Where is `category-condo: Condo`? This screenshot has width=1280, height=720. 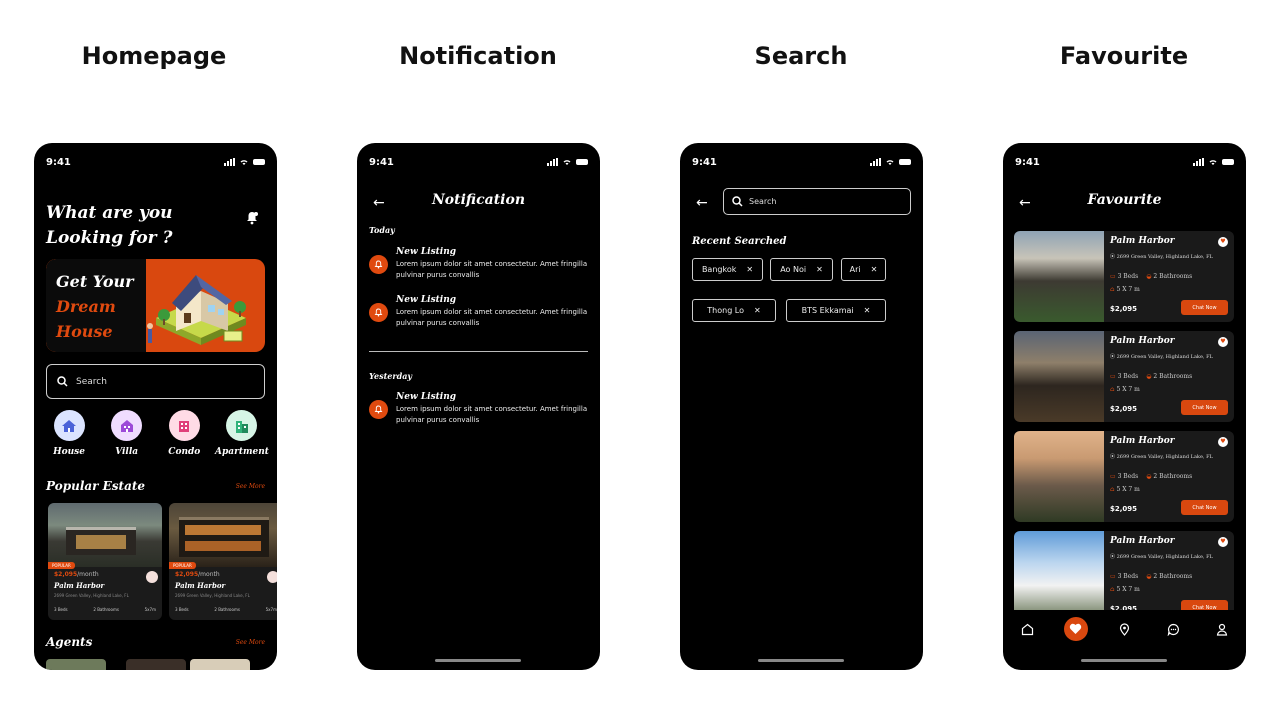 category-condo: Condo is located at coordinates (184, 433).